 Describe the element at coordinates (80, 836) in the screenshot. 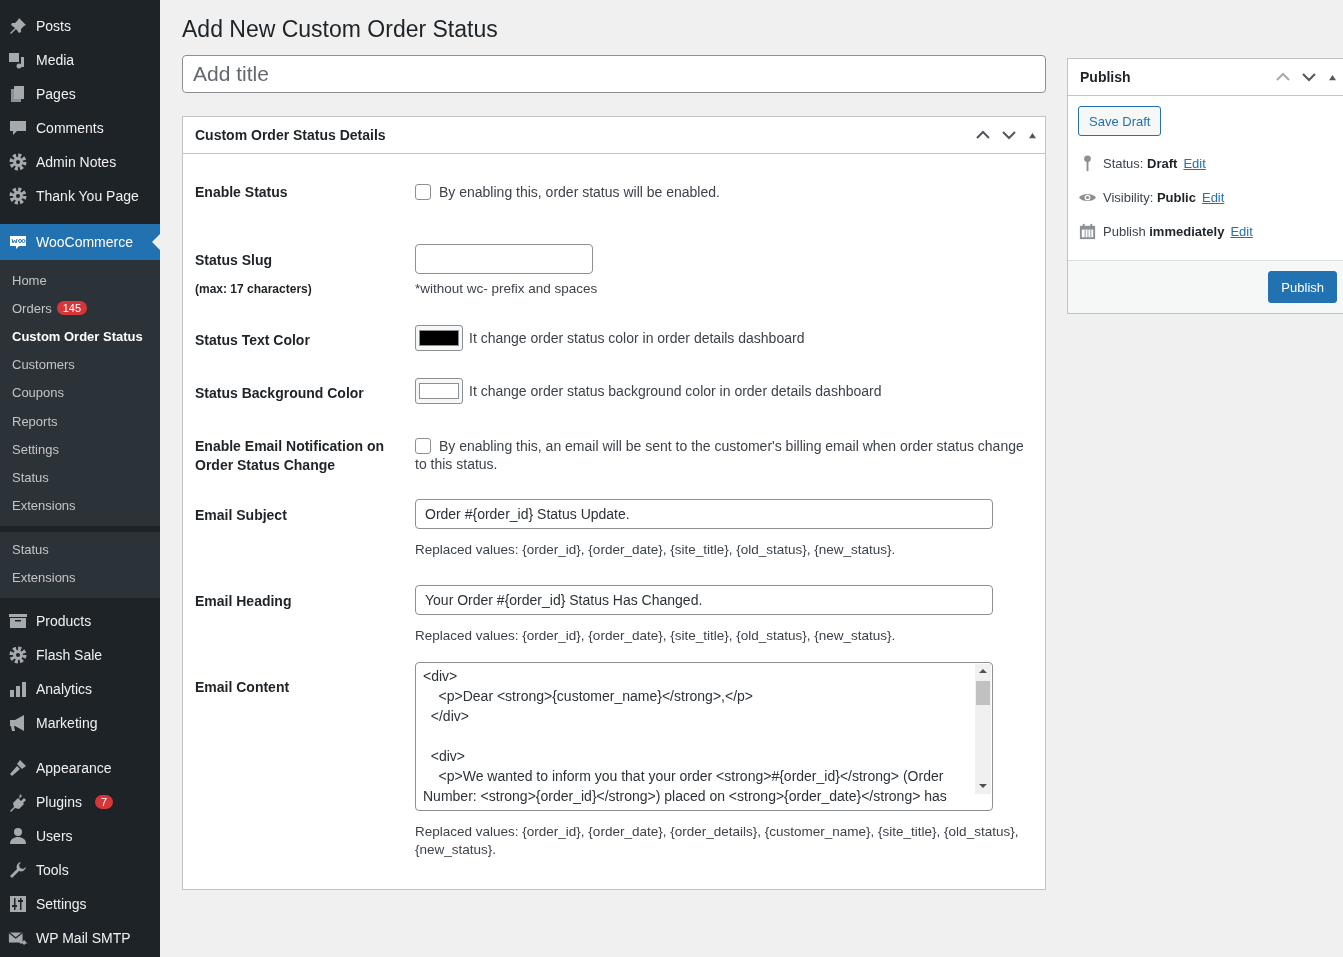

I see `sidebar-item: Users` at that location.